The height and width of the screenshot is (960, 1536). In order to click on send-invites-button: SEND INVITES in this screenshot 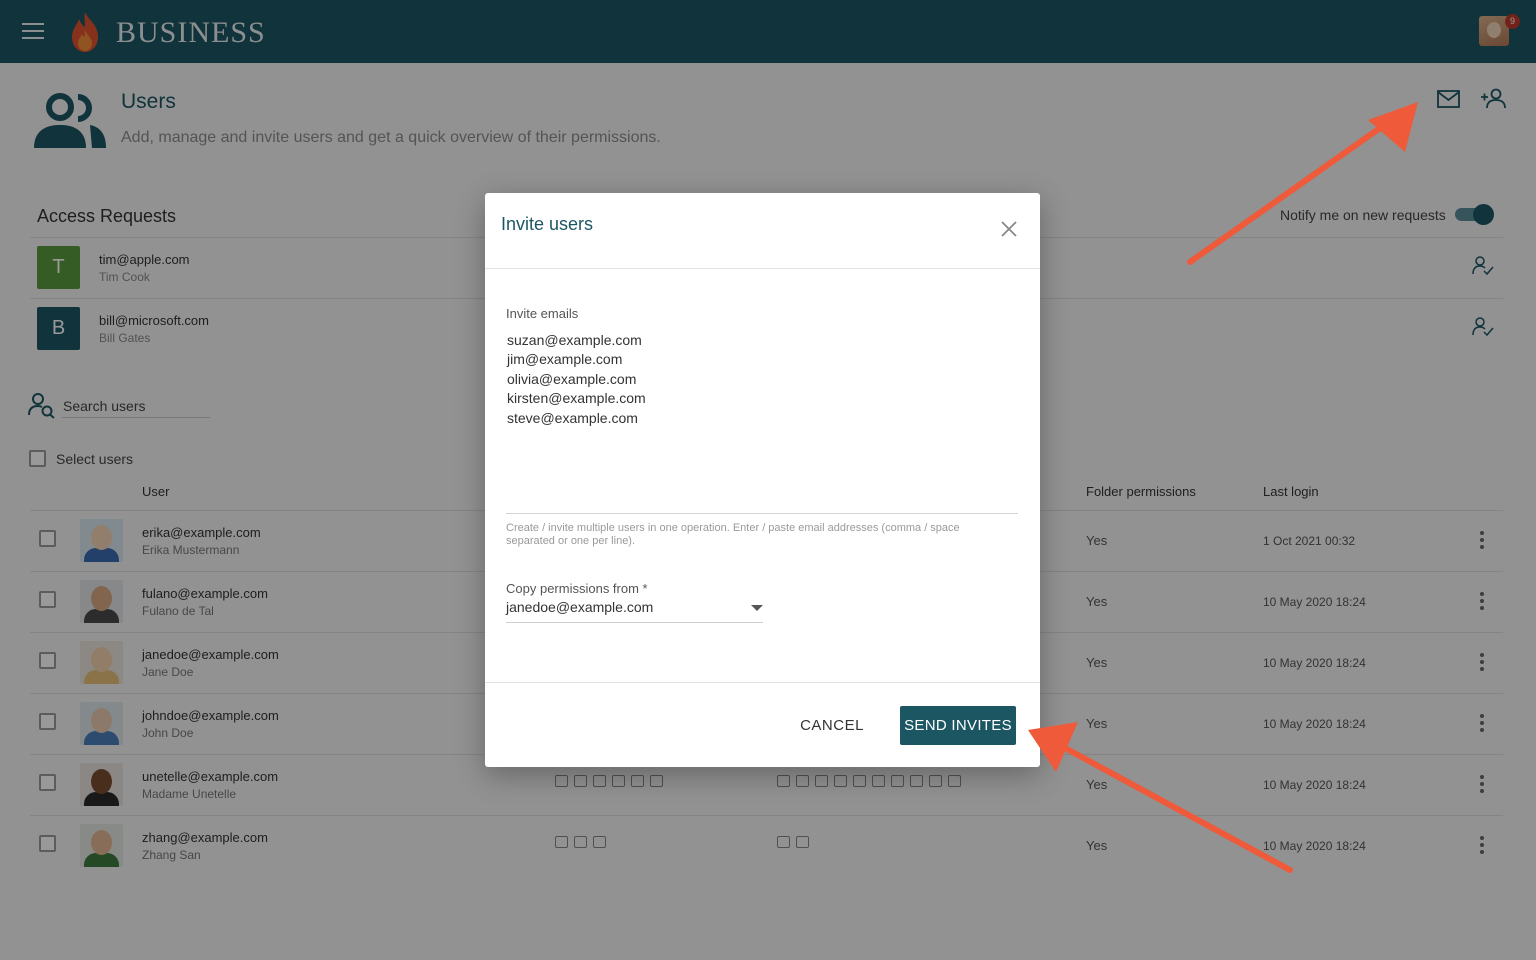, I will do `click(958, 725)`.